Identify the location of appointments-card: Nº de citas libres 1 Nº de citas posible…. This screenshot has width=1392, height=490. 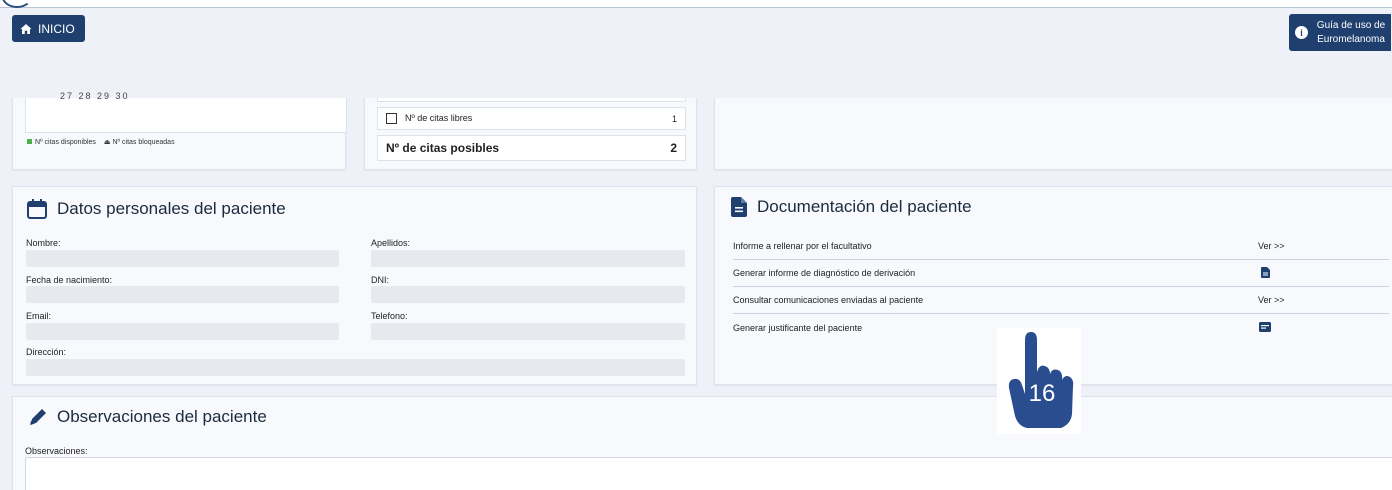
(530, 134).